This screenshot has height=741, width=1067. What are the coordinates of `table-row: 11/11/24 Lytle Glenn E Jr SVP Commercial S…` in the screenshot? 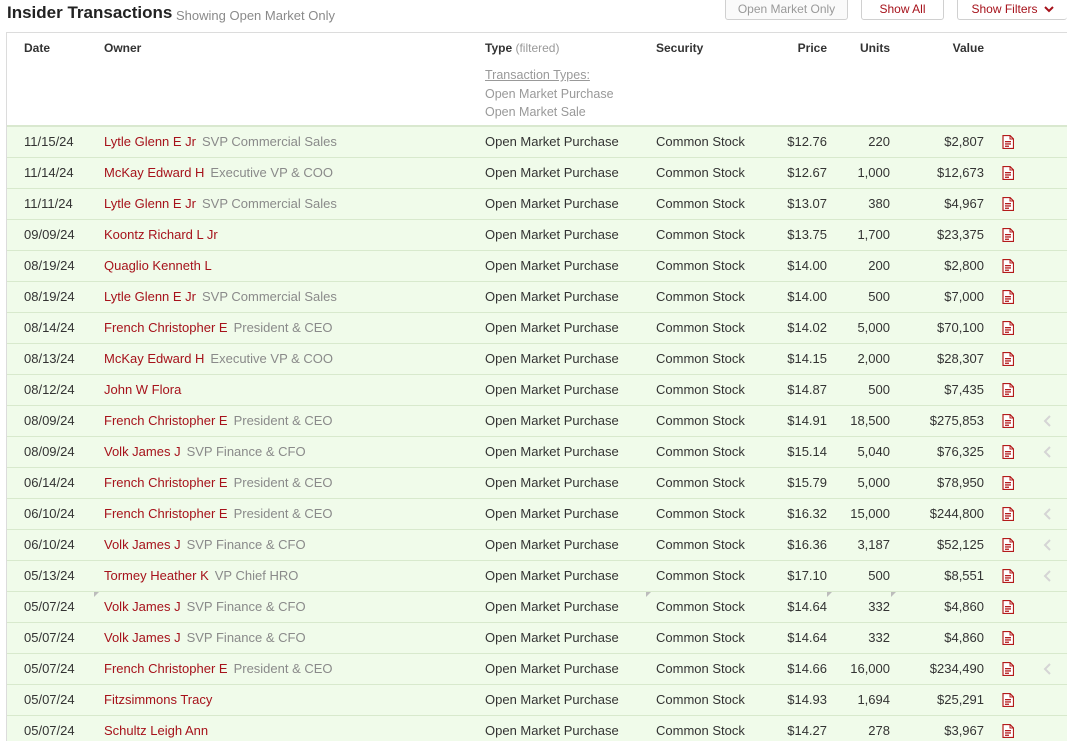 It's located at (537, 204).